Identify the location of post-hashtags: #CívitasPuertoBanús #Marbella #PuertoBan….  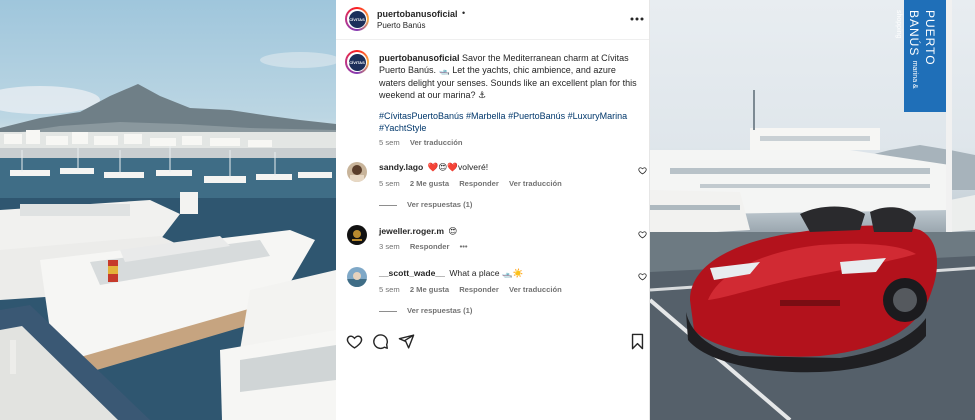
(508, 122).